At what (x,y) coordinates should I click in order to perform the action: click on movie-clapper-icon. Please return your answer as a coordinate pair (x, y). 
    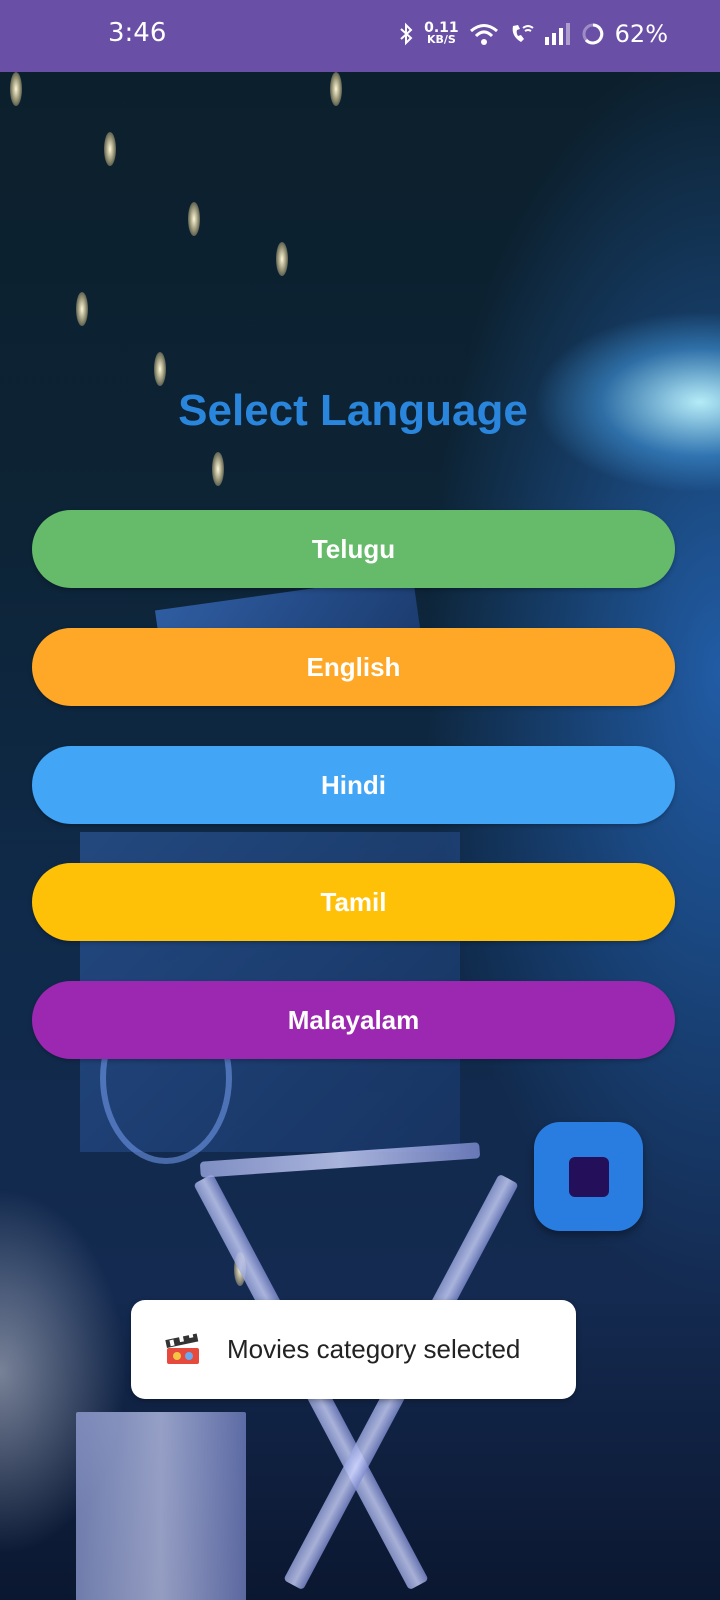
    Looking at the image, I should click on (182, 1347).